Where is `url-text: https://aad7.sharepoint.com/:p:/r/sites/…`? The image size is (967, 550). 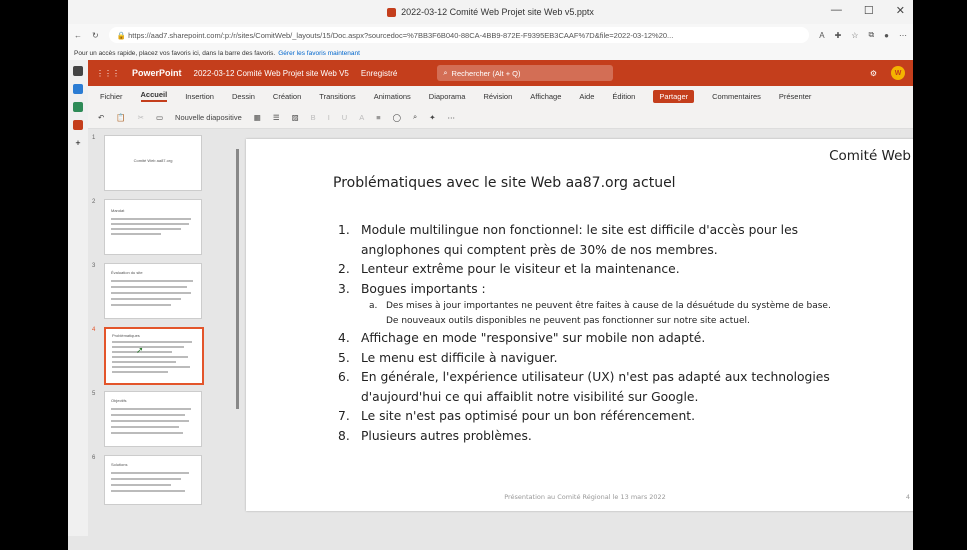
url-text: https://aad7.sharepoint.com/:p:/r/sites/… is located at coordinates (401, 35).